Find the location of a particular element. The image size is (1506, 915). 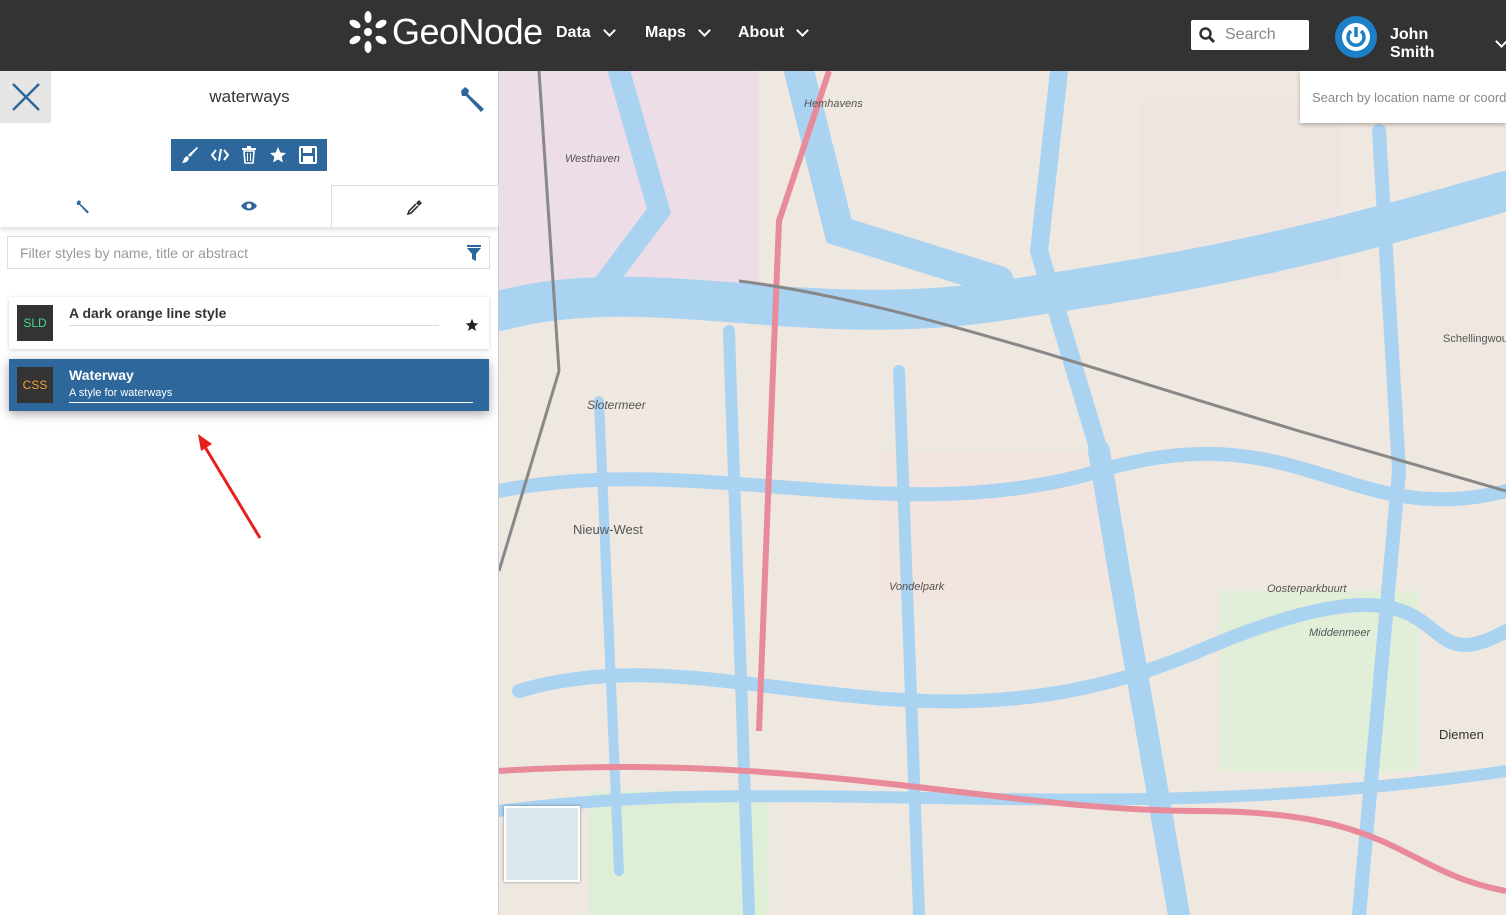

style-item-css-selected: CSS Waterway A style for waterways is located at coordinates (249, 385).